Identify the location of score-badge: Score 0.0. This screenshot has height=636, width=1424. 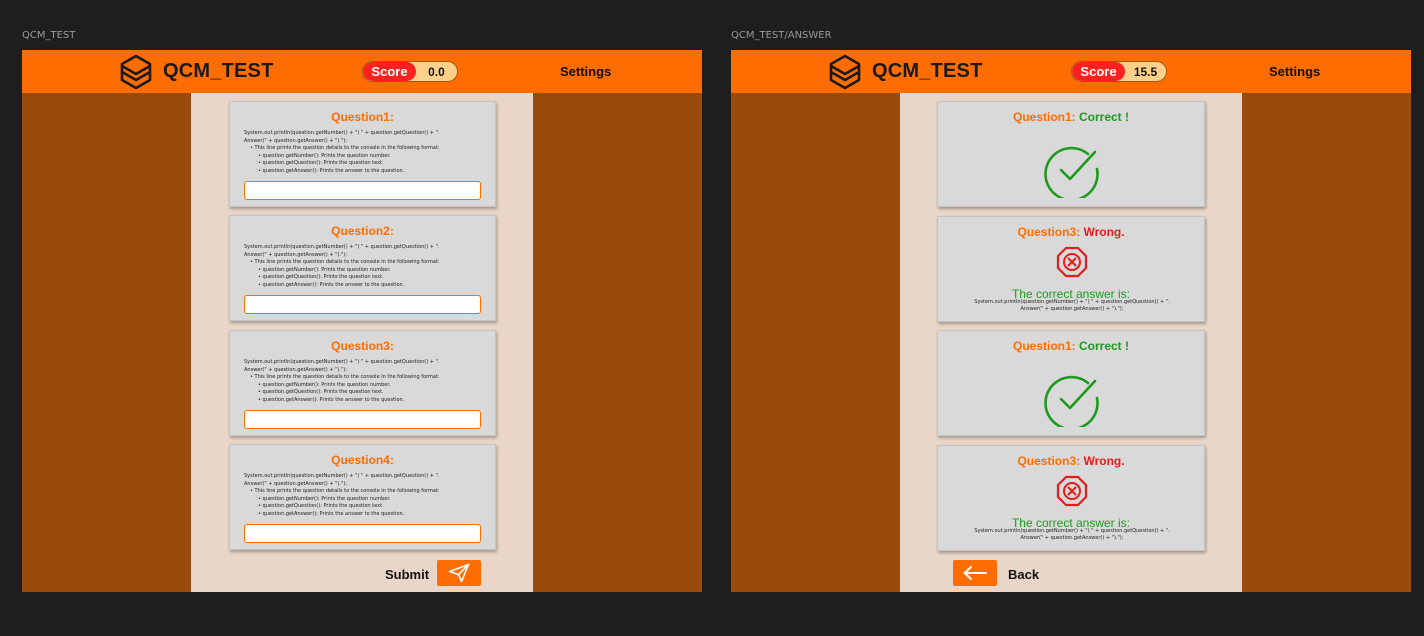
(410, 71).